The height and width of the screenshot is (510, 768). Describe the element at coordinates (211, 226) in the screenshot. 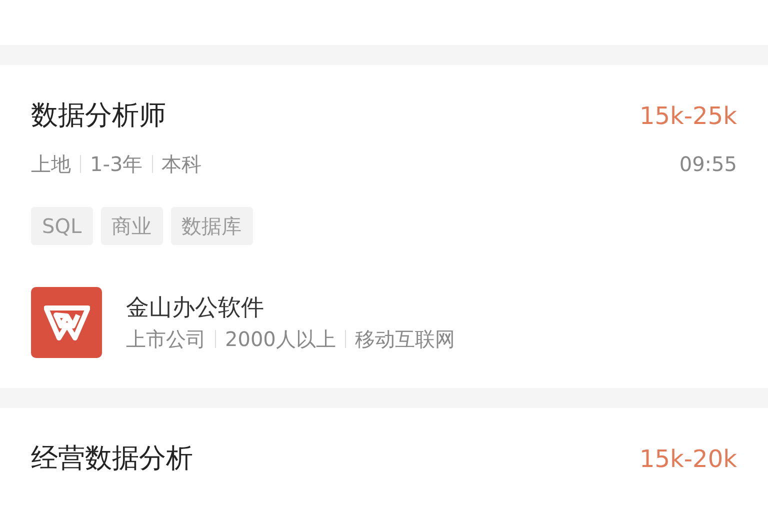

I see `skill-tag: 数据库` at that location.